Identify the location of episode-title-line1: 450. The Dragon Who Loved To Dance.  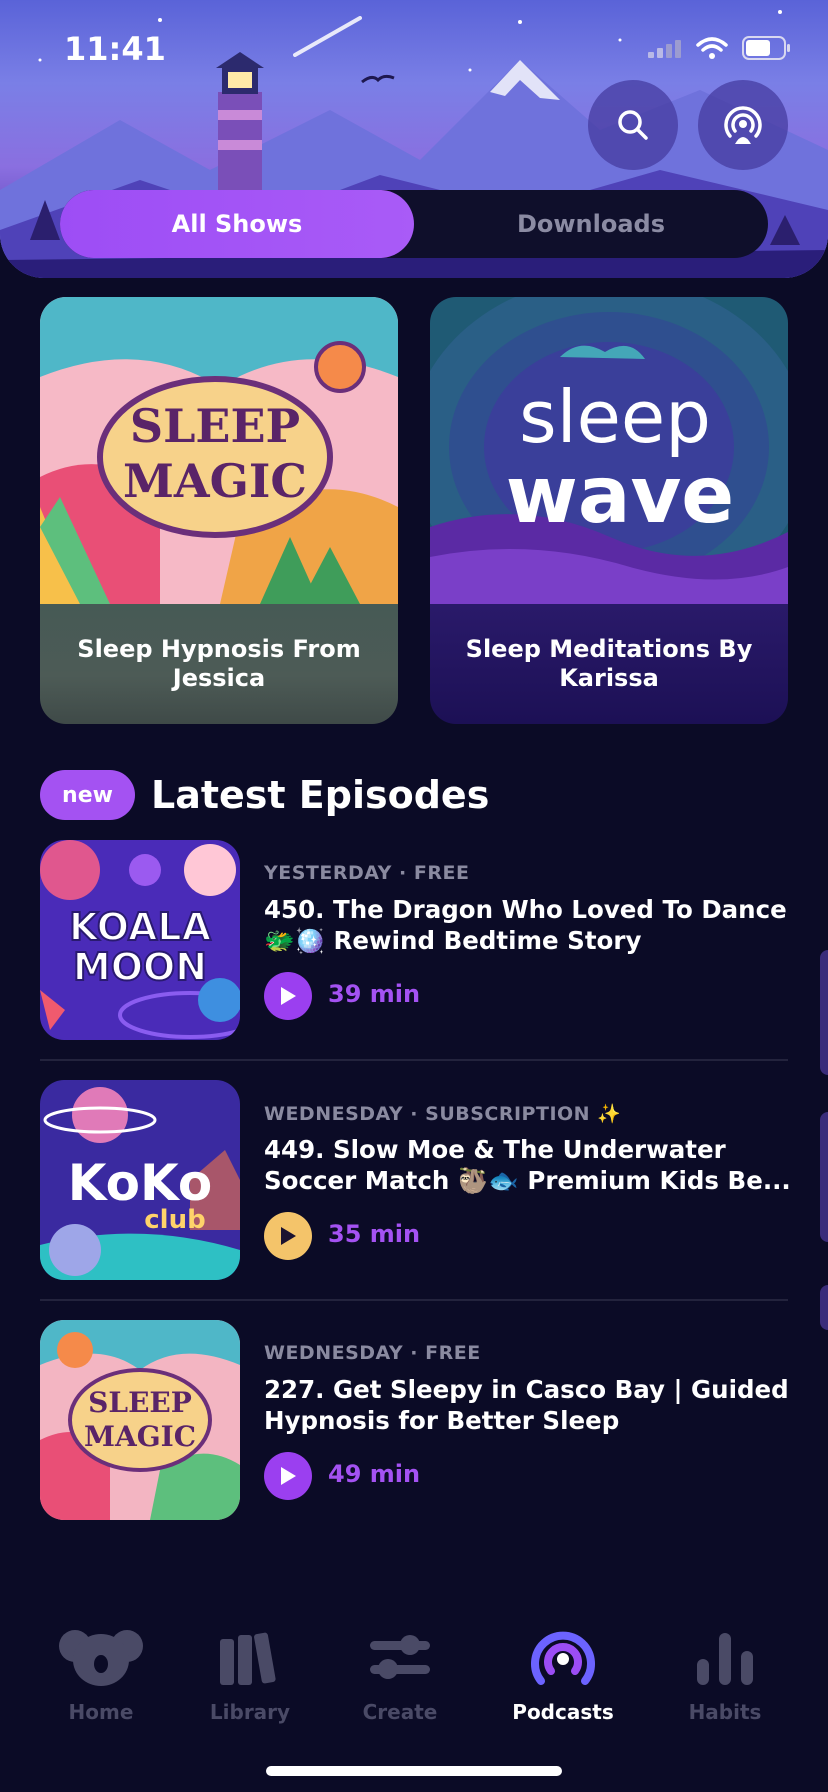
(525, 909).